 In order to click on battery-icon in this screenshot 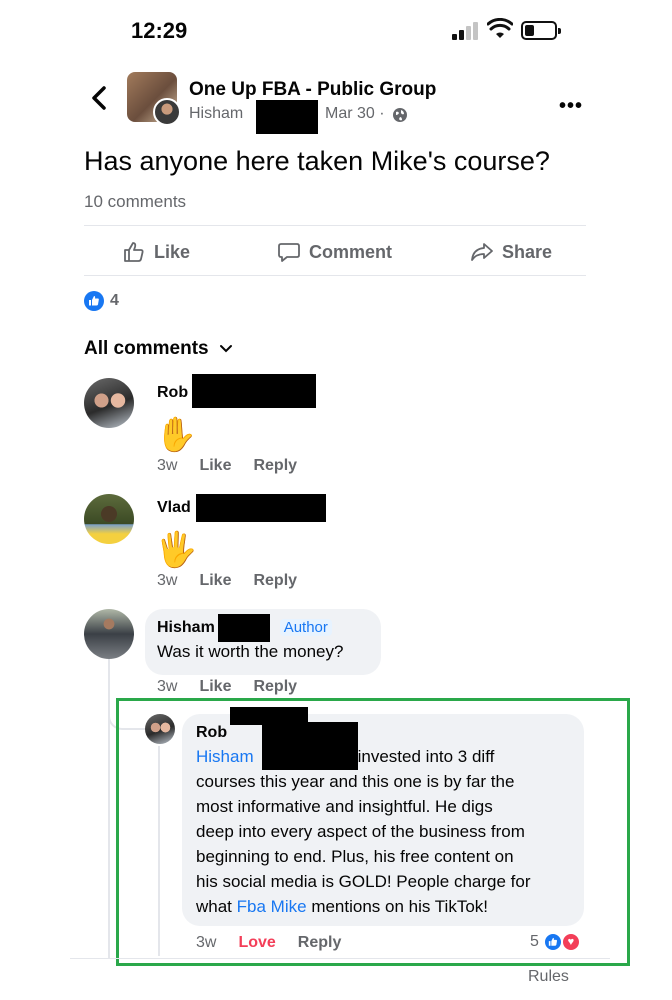, I will do `click(541, 30)`.